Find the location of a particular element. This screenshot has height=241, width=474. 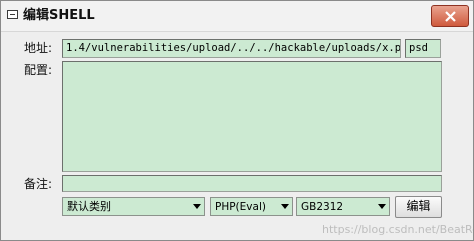

watermark: https://blog.csdn.net/BeatRex is located at coordinates (398, 229).